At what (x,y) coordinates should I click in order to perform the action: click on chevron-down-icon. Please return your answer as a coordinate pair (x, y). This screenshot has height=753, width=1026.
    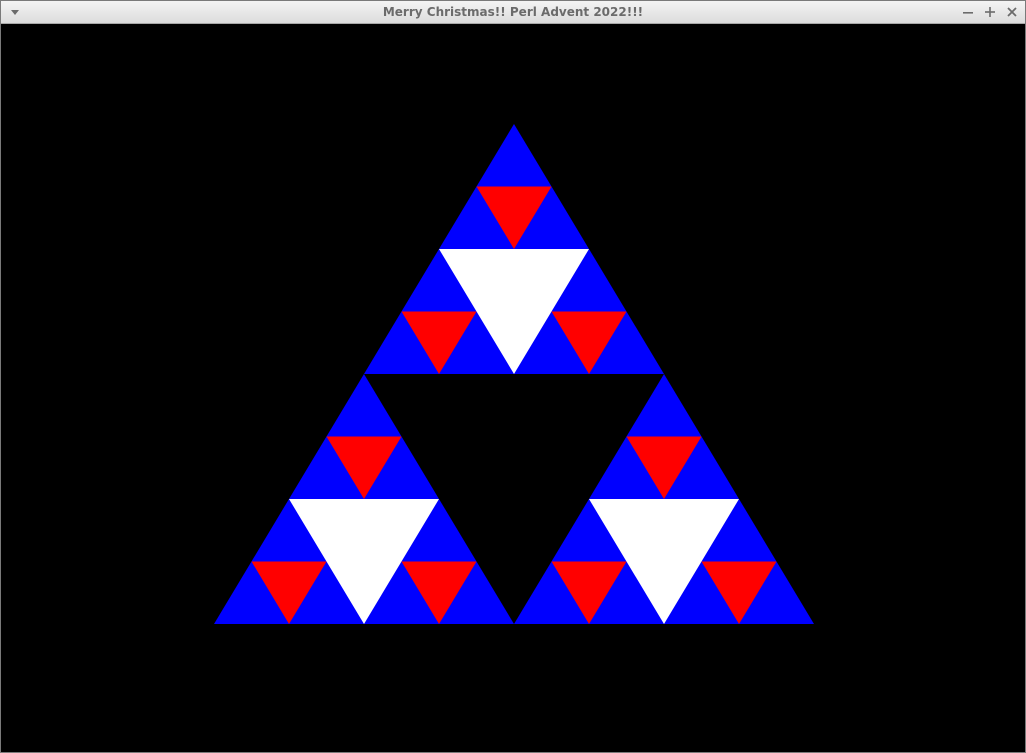
    Looking at the image, I should click on (15, 12).